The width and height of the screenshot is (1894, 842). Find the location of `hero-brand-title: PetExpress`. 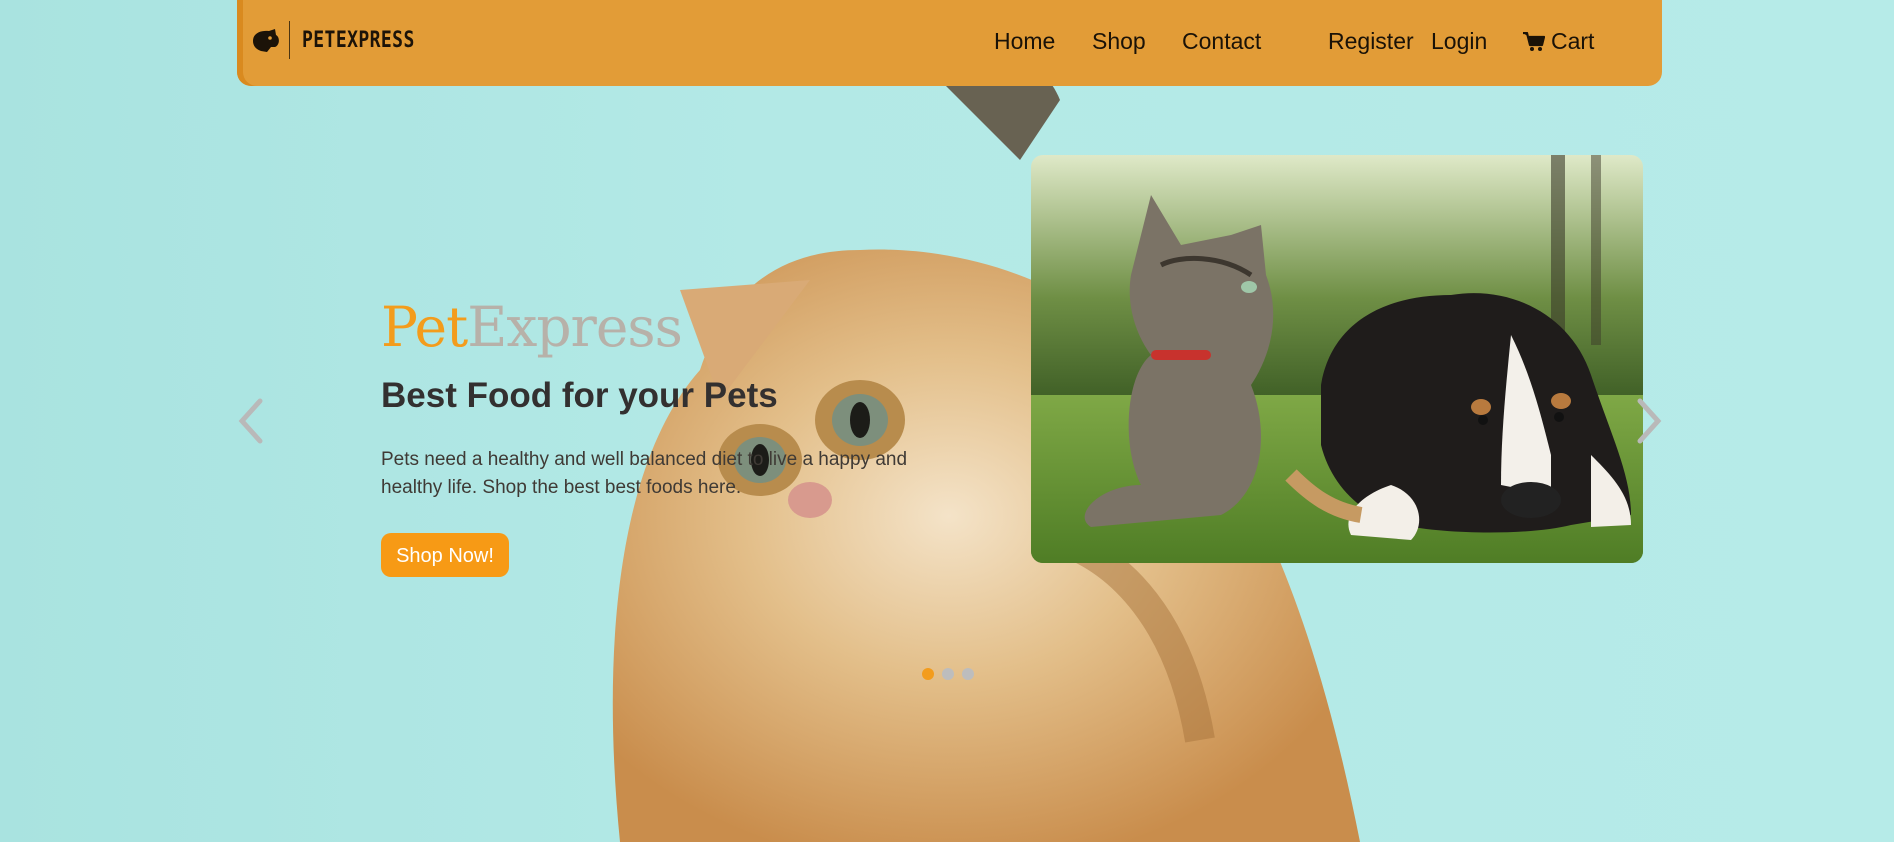

hero-brand-title: PetExpress is located at coordinates (532, 327).